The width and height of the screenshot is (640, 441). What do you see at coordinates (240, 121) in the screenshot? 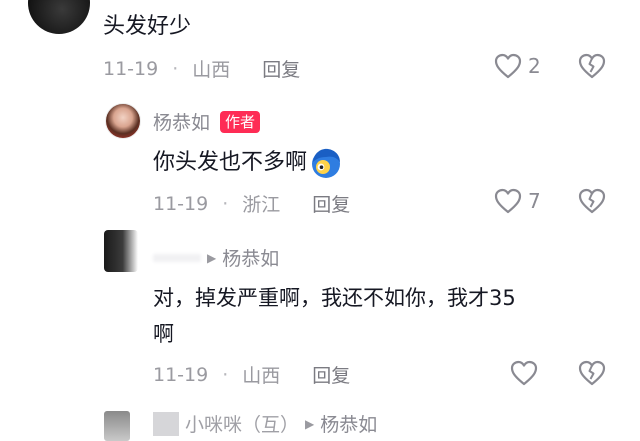
I see `author-badge: 作者` at bounding box center [240, 121].